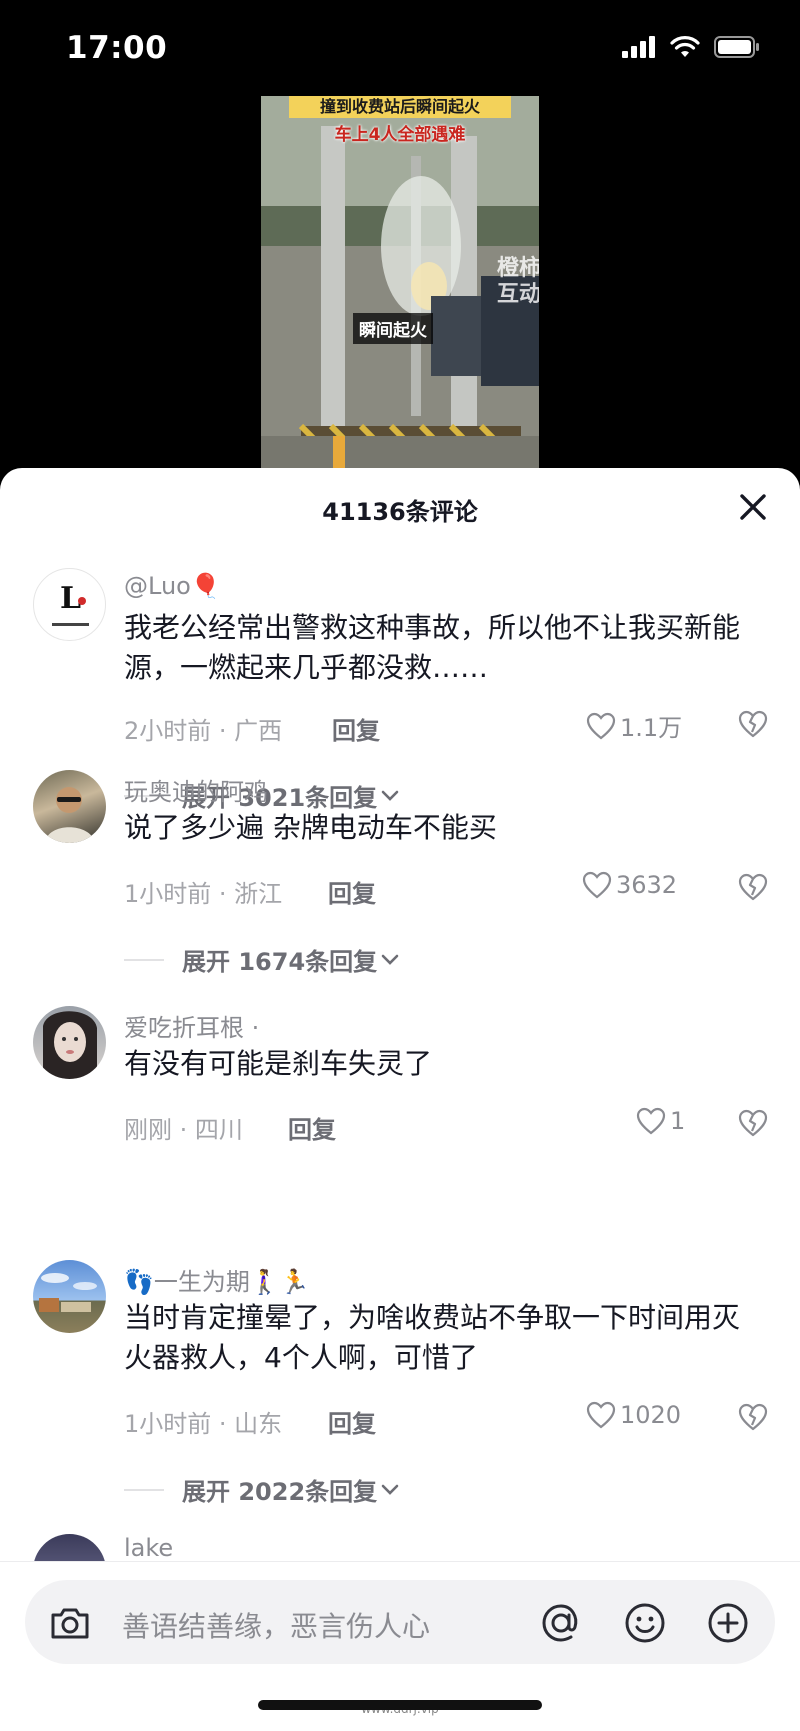 The height and width of the screenshot is (1731, 800). Describe the element at coordinates (276, 1626) in the screenshot. I see `comment-input-placeholder: 善语结善缘，恶言伤人心` at that location.